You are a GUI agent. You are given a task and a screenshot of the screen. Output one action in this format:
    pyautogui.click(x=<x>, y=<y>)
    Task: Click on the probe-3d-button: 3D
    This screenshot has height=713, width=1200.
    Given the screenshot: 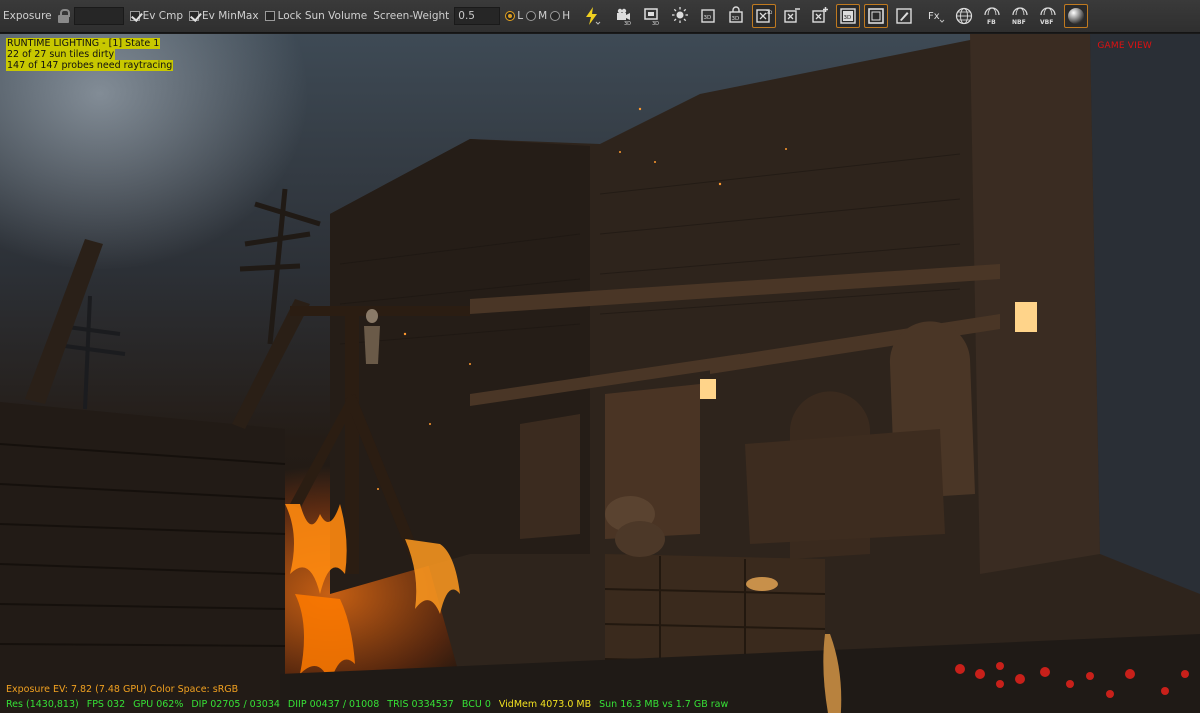 What is the action you would take?
    pyautogui.click(x=764, y=16)
    